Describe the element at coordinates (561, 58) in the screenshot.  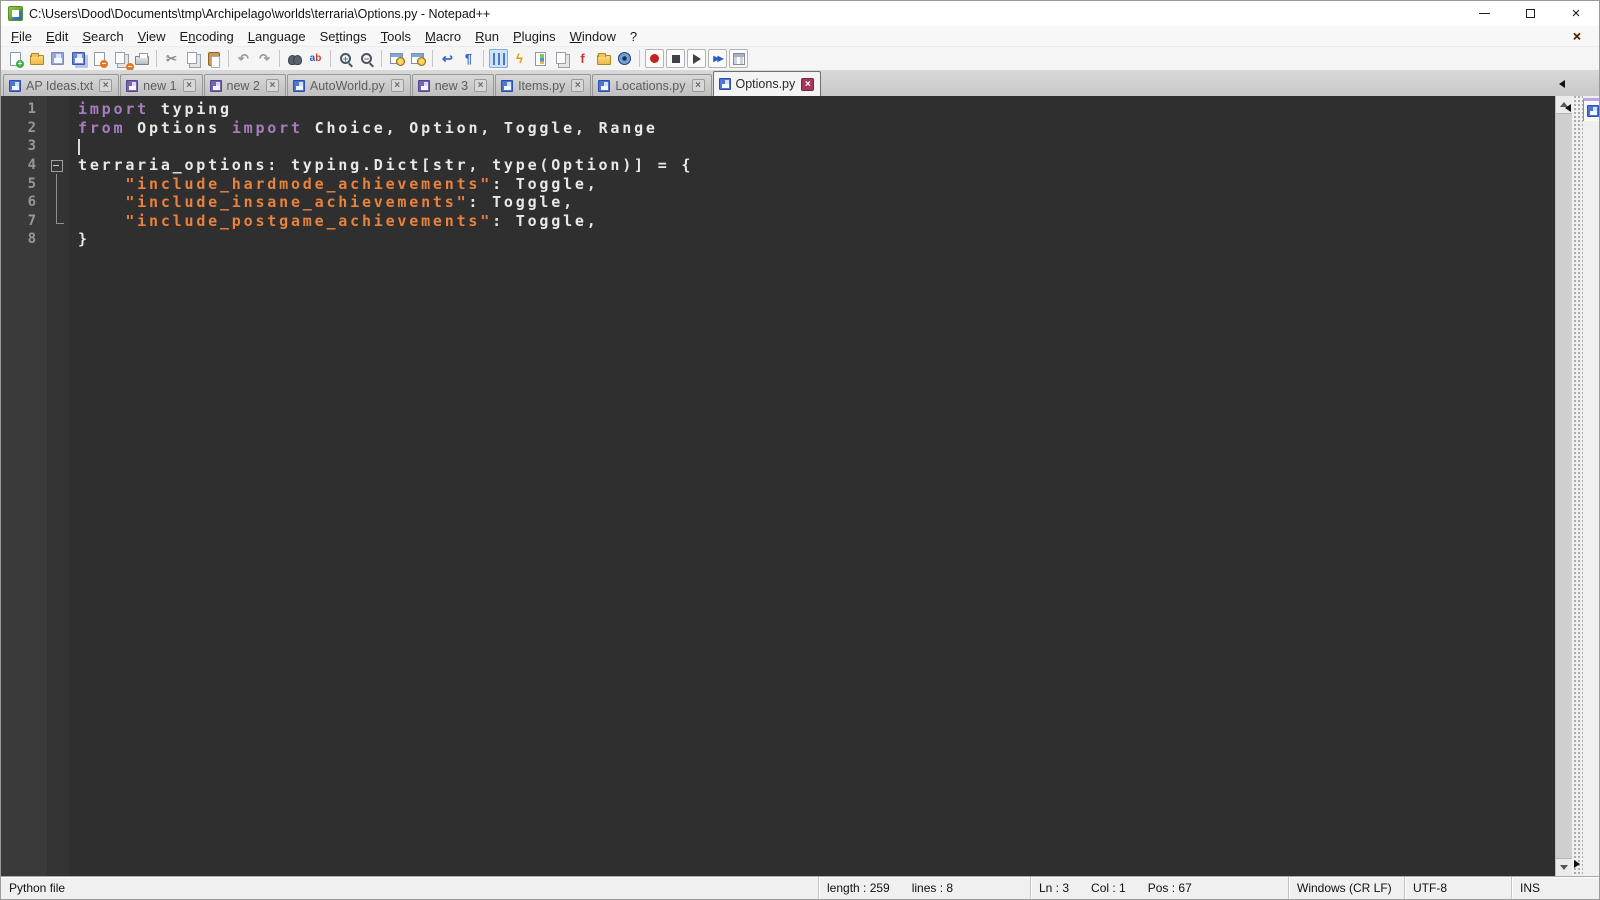
I see `document-list-button` at that location.